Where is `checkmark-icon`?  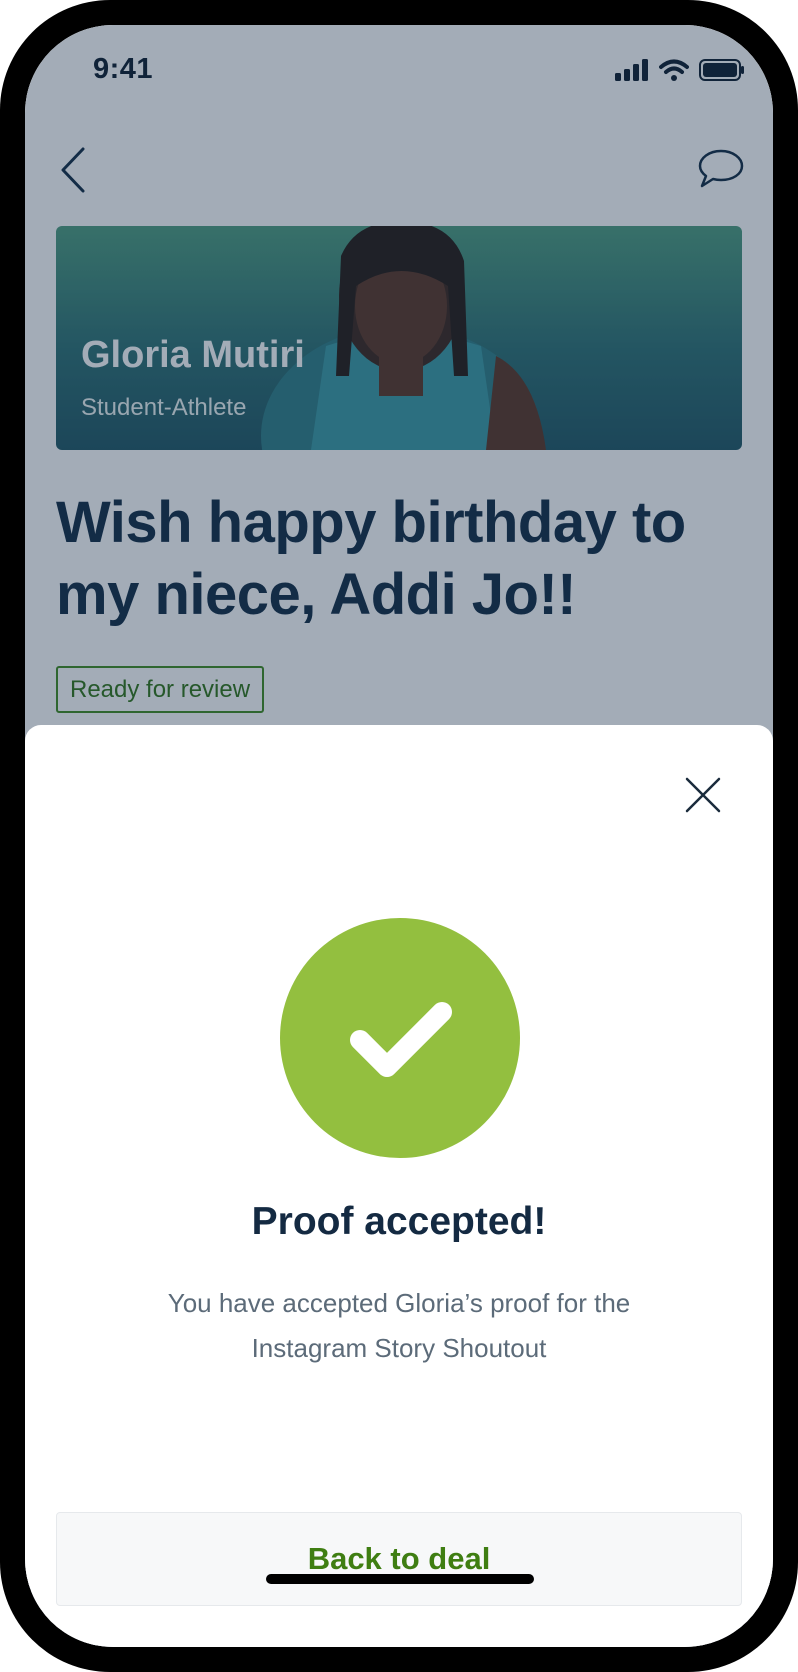
checkmark-icon is located at coordinates (401, 1039).